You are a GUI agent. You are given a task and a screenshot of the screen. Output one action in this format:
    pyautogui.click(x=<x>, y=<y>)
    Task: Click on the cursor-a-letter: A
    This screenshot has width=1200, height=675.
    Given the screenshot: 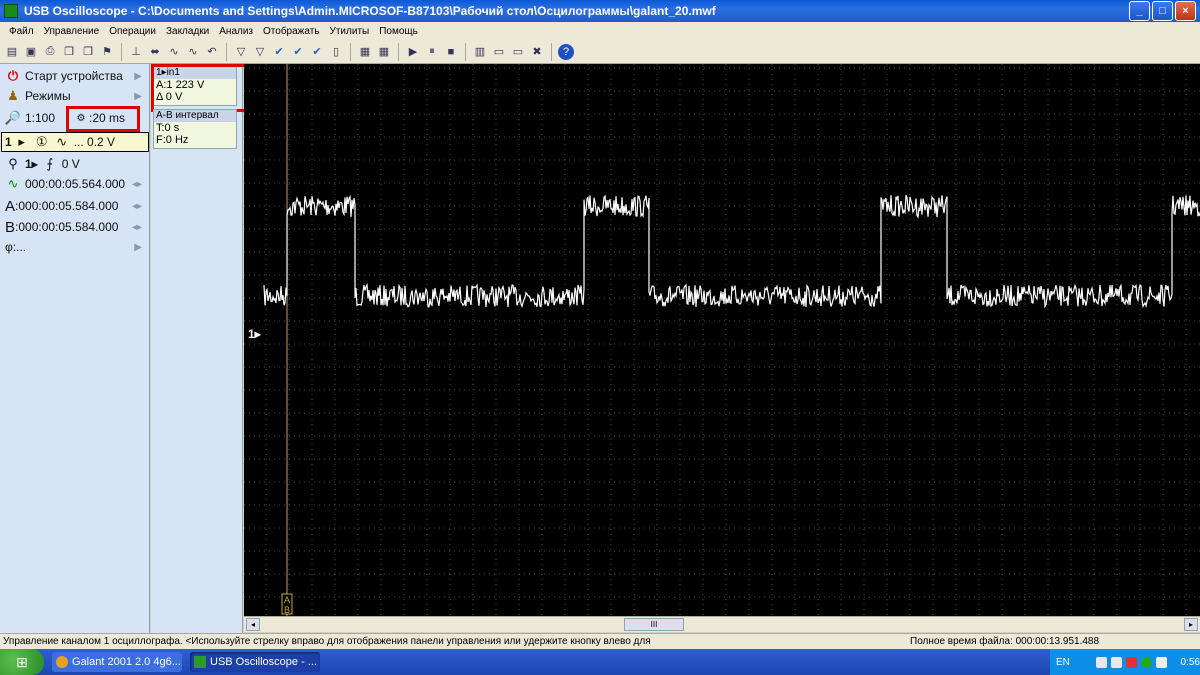 What is the action you would take?
    pyautogui.click(x=10, y=206)
    